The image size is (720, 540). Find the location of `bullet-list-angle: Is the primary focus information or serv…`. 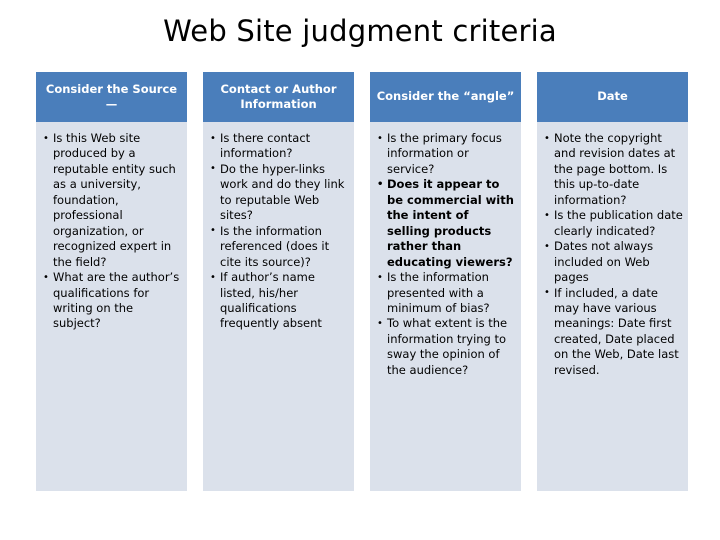

bullet-list-angle: Is the primary focus information or serv… is located at coordinates (445, 254).